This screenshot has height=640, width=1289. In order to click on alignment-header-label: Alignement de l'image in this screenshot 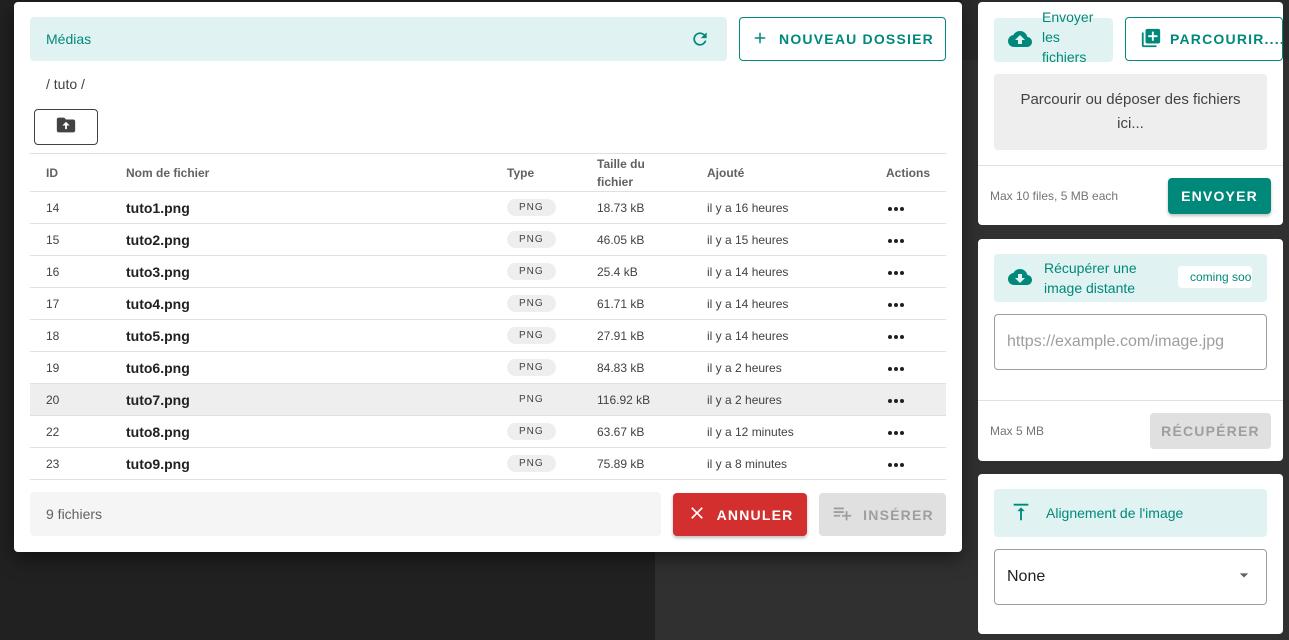, I will do `click(1115, 513)`.